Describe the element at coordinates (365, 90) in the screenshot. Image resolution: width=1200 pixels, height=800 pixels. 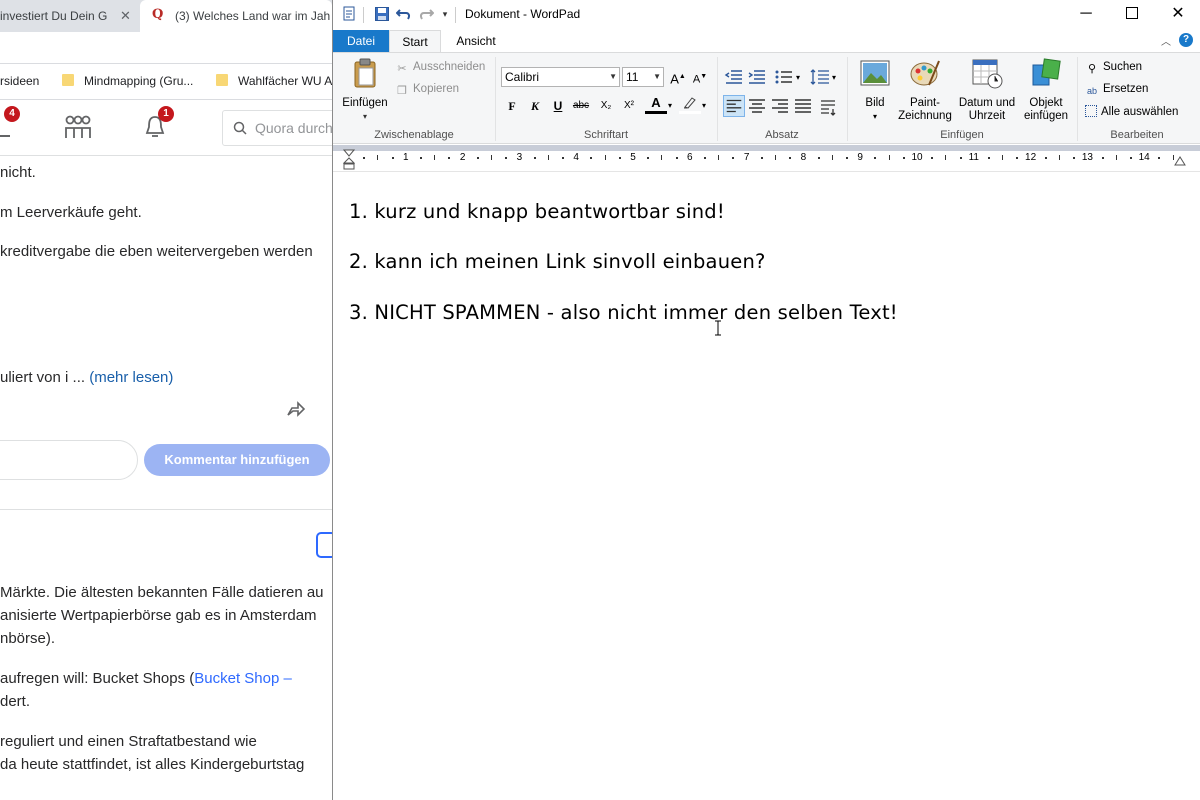
I see `paste-button: Einfügen ▾` at that location.